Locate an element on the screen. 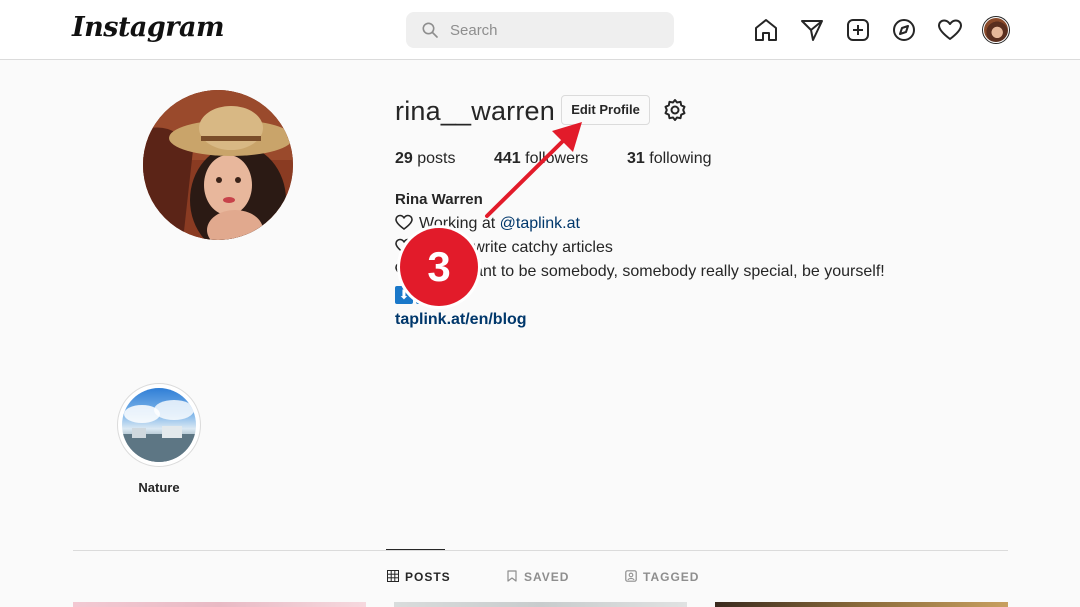  tab-saved-label: SAVED is located at coordinates (547, 577).